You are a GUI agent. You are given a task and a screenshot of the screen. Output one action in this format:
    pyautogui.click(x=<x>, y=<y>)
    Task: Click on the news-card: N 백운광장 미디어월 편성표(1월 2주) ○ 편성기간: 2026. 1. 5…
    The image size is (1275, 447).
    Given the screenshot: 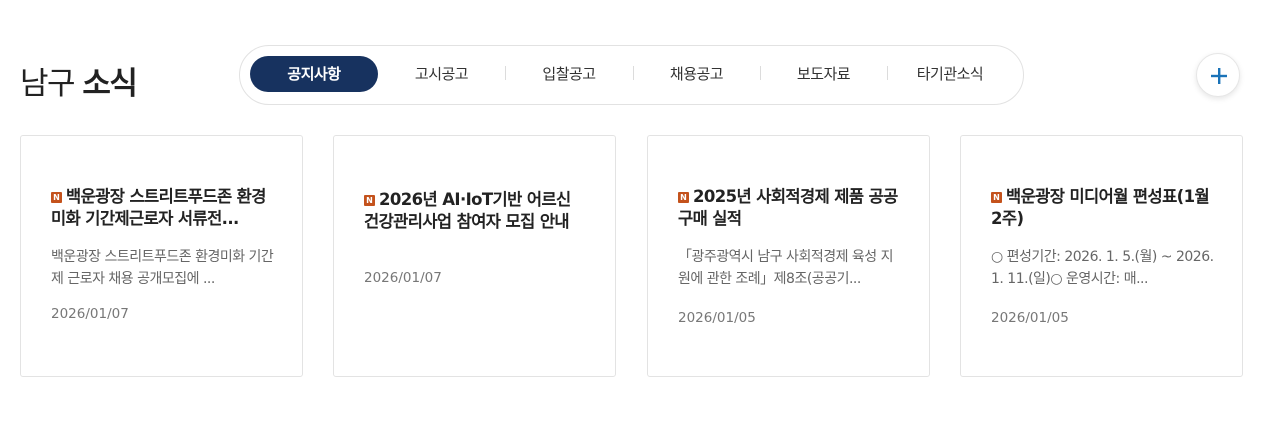 What is the action you would take?
    pyautogui.click(x=1101, y=256)
    